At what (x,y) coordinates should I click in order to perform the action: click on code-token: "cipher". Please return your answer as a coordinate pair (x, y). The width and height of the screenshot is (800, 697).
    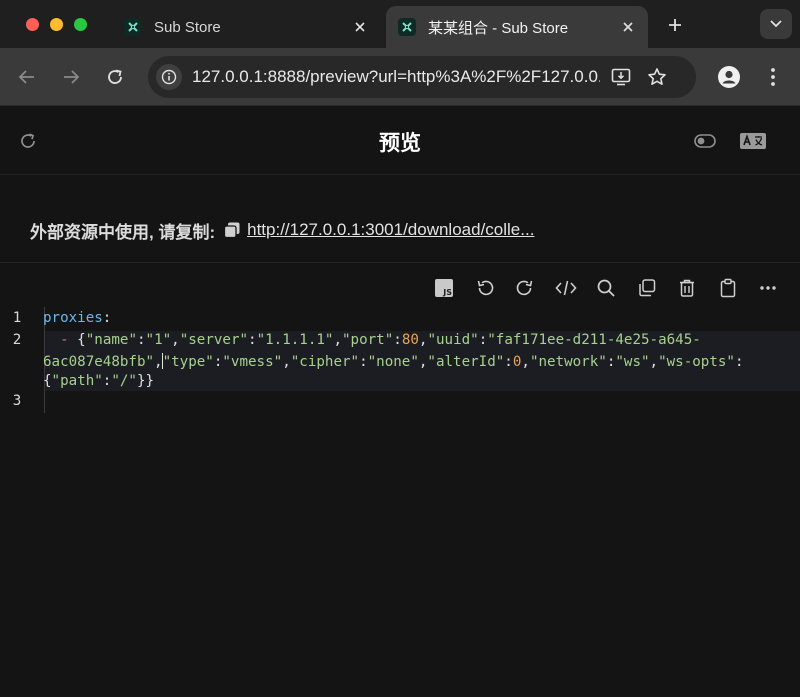
    Looking at the image, I should click on (325, 362).